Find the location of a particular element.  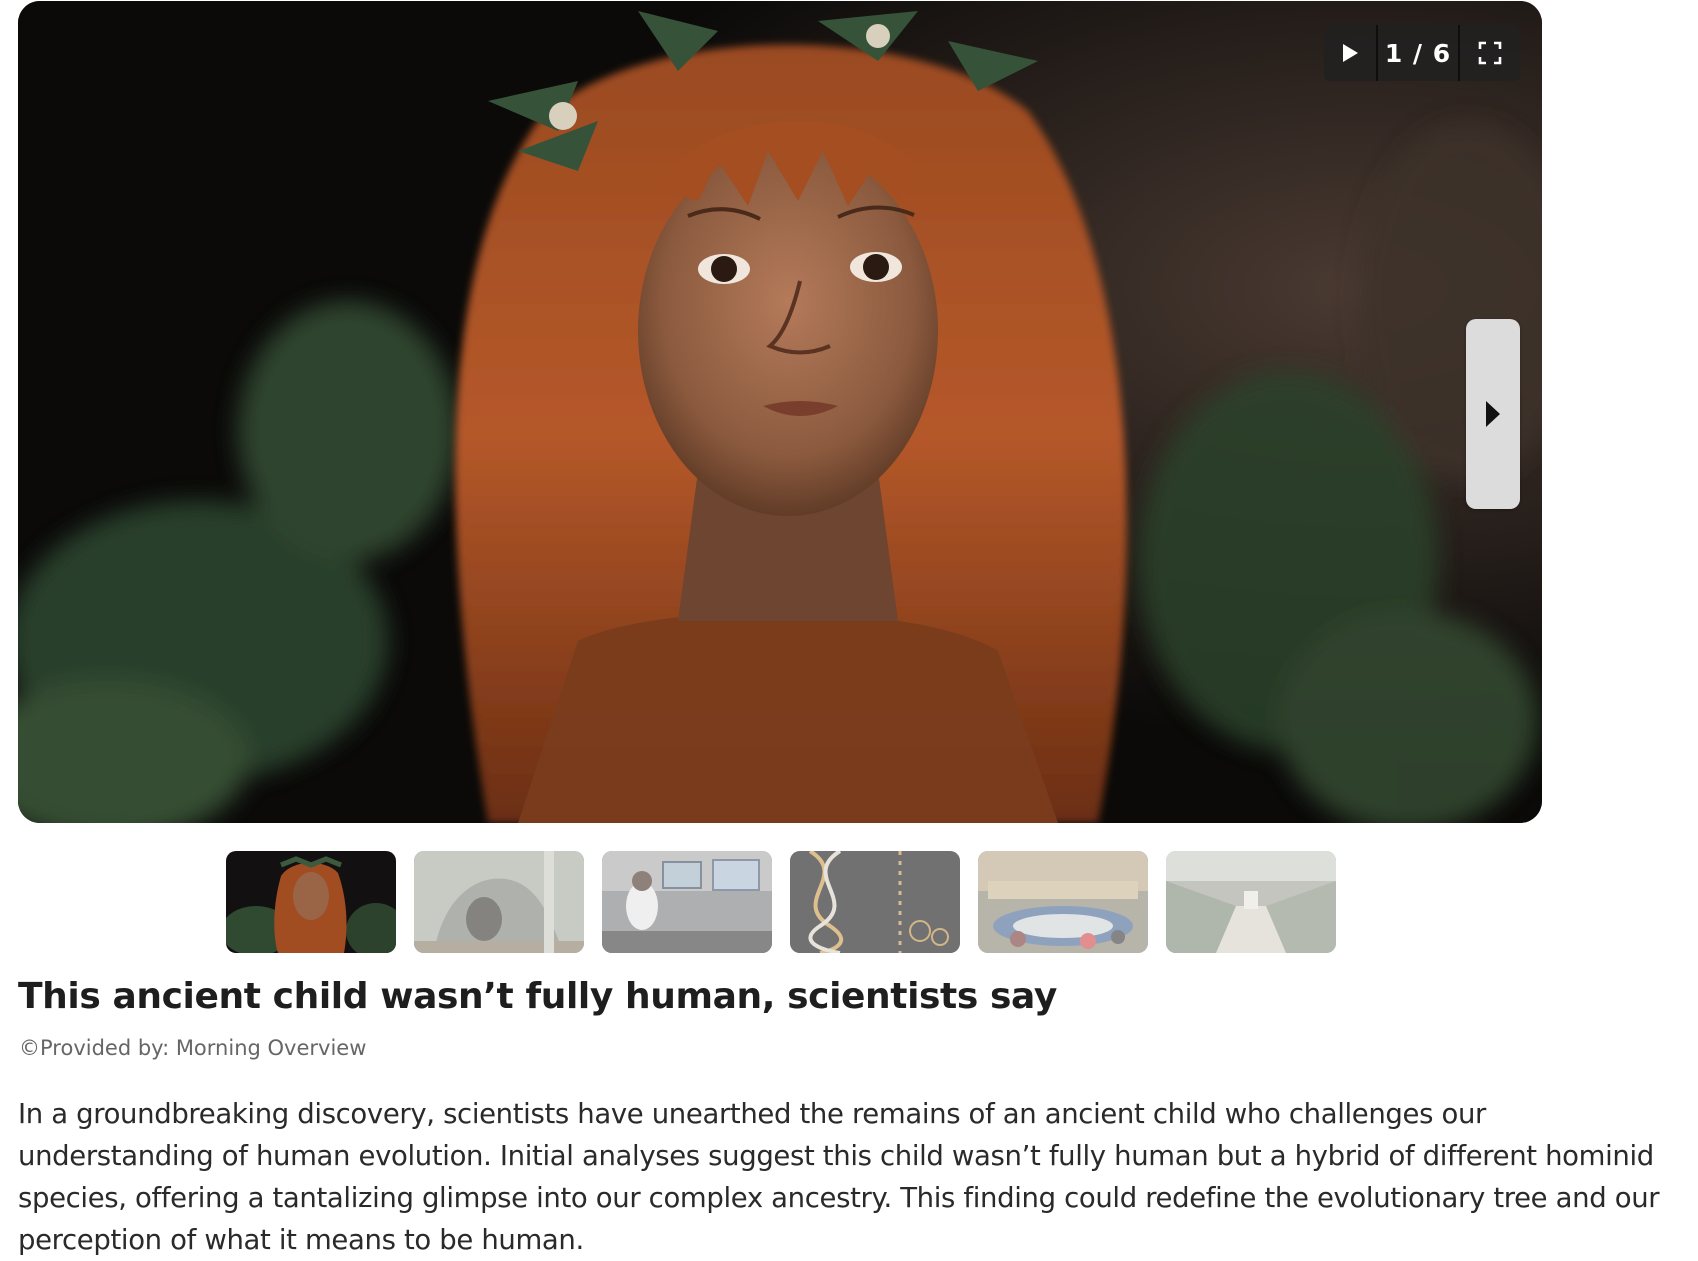

next-slide-button is located at coordinates (1493, 414).